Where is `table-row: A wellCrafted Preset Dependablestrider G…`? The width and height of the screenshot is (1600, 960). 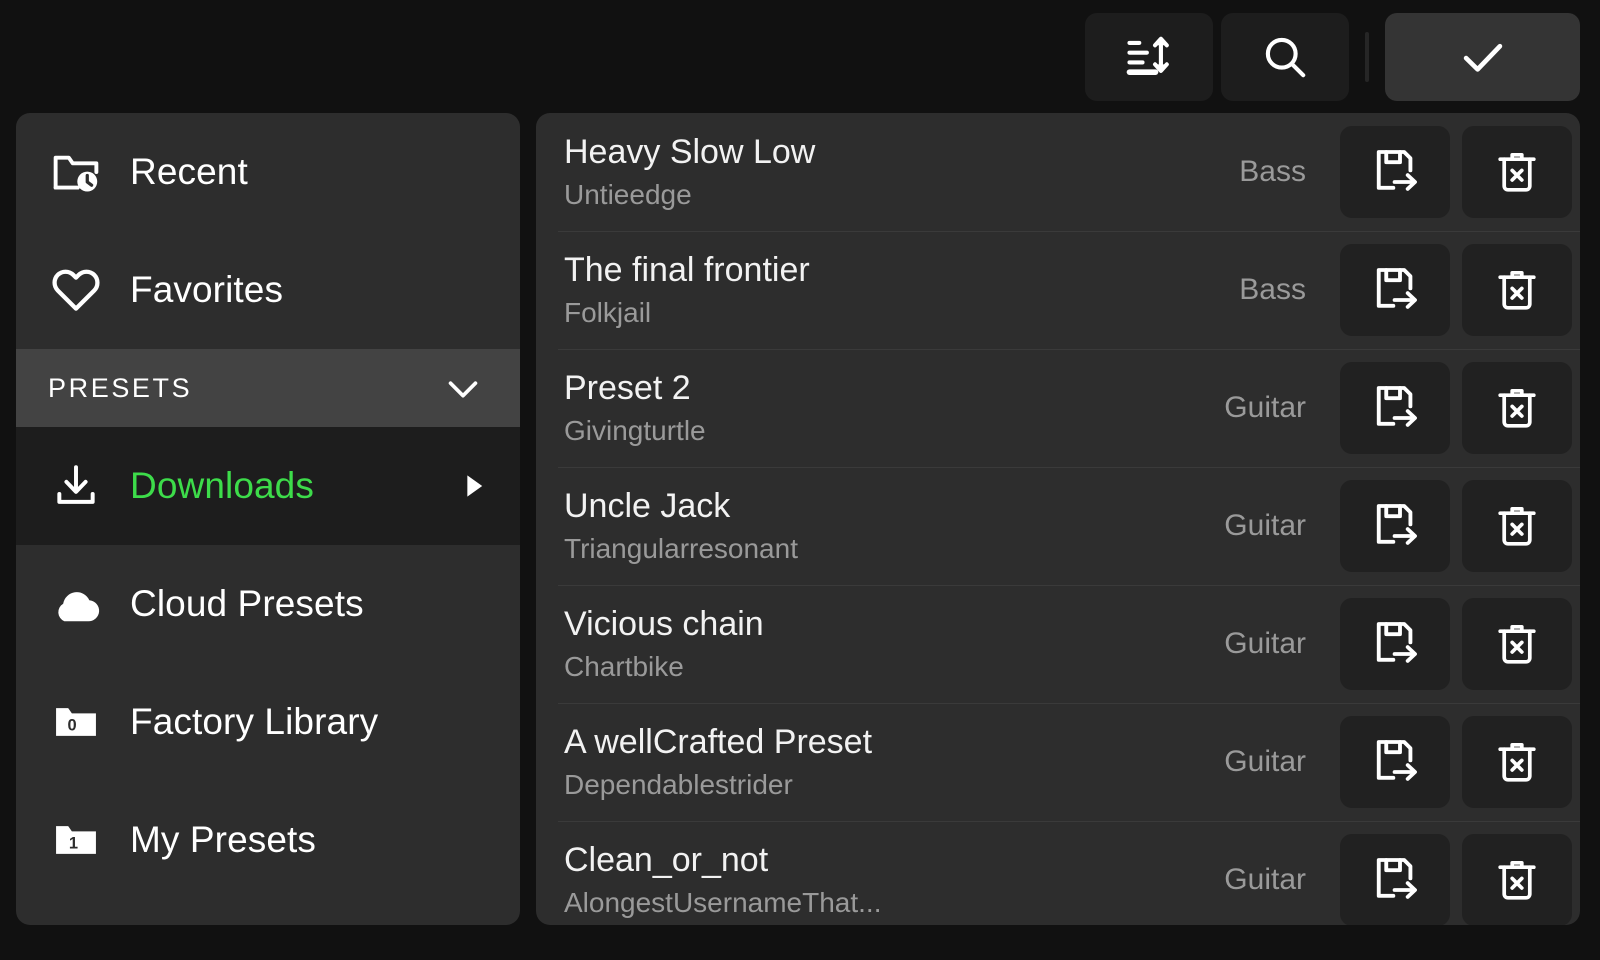
table-row: A wellCrafted Preset Dependablestrider G… is located at coordinates (1058, 762).